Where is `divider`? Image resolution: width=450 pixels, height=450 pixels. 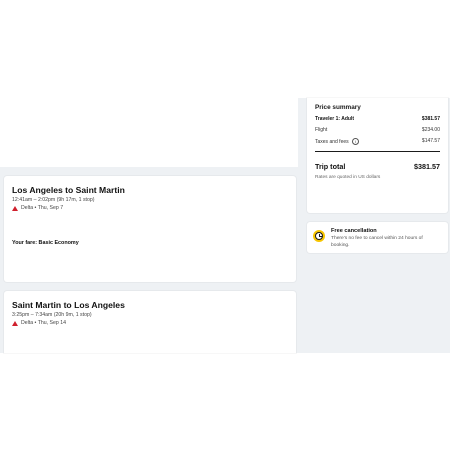 divider is located at coordinates (377, 152).